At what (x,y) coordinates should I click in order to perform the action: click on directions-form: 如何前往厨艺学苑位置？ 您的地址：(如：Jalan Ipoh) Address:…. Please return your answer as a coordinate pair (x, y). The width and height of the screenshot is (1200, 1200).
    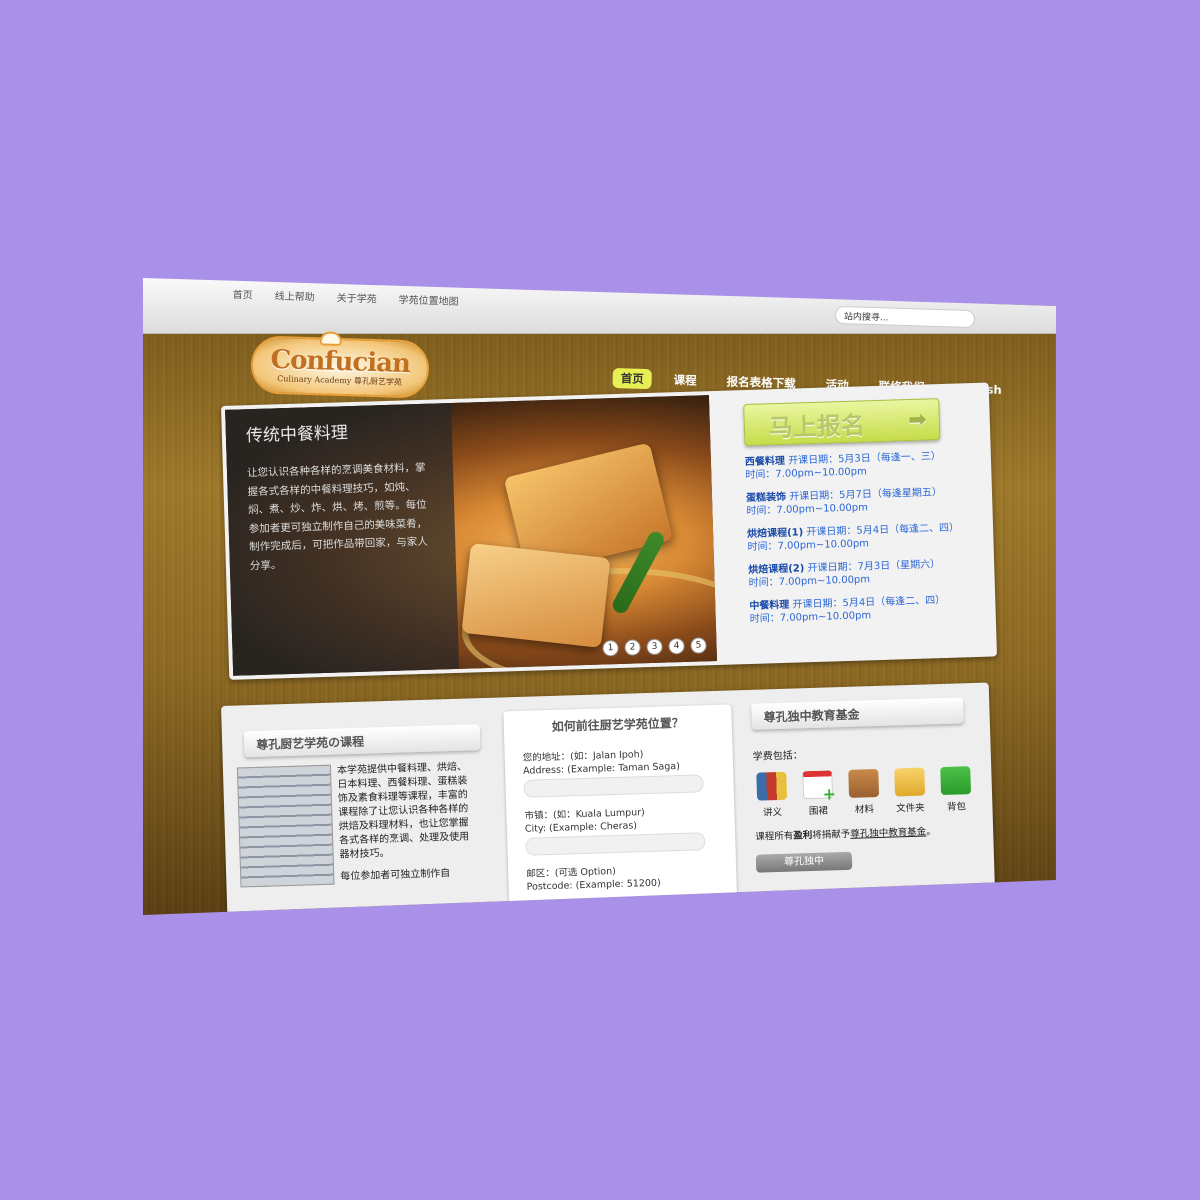
    Looking at the image, I should click on (620, 808).